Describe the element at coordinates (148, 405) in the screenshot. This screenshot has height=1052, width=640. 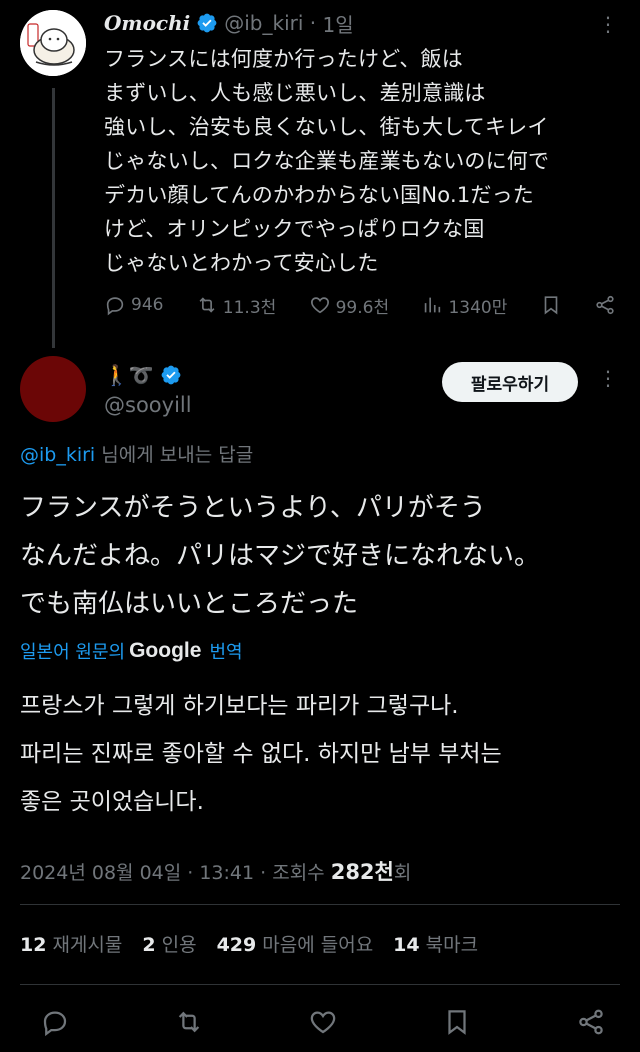
I see `main-handle: @sooyill` at that location.